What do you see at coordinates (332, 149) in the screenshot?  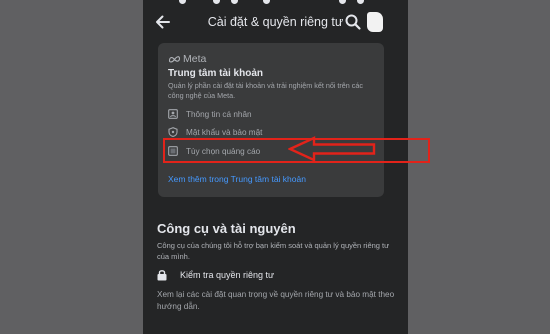 I see `red-arrow-annotation` at bounding box center [332, 149].